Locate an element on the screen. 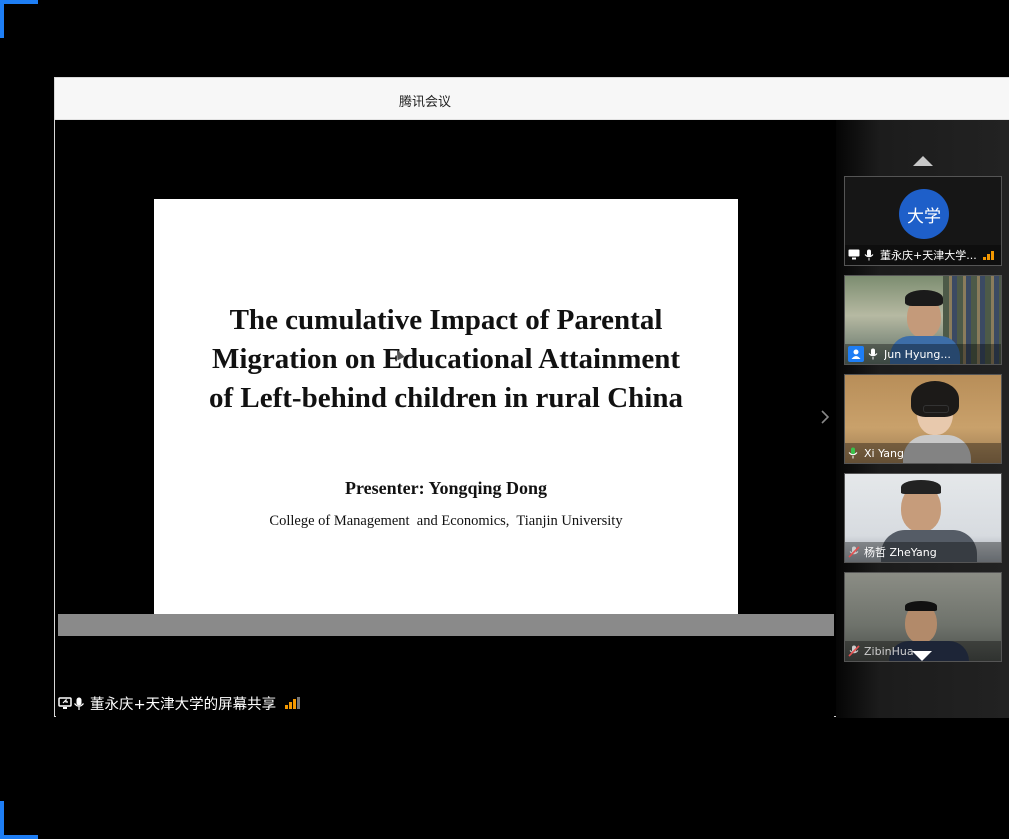  corner-marker-bottom-vertical is located at coordinates (2, 820).